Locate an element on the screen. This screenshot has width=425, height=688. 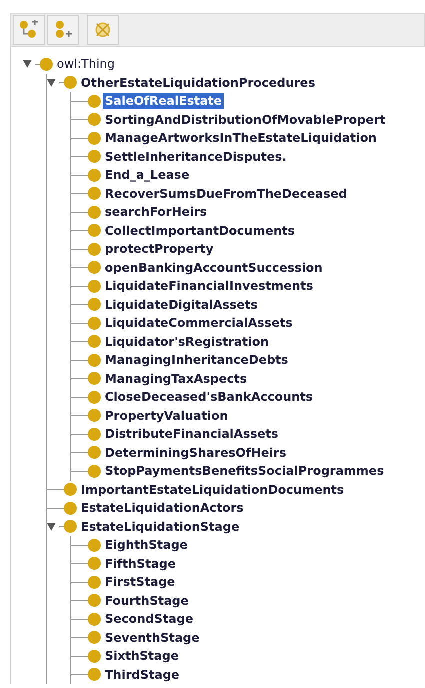
class-label: protectProperty is located at coordinates (159, 249).